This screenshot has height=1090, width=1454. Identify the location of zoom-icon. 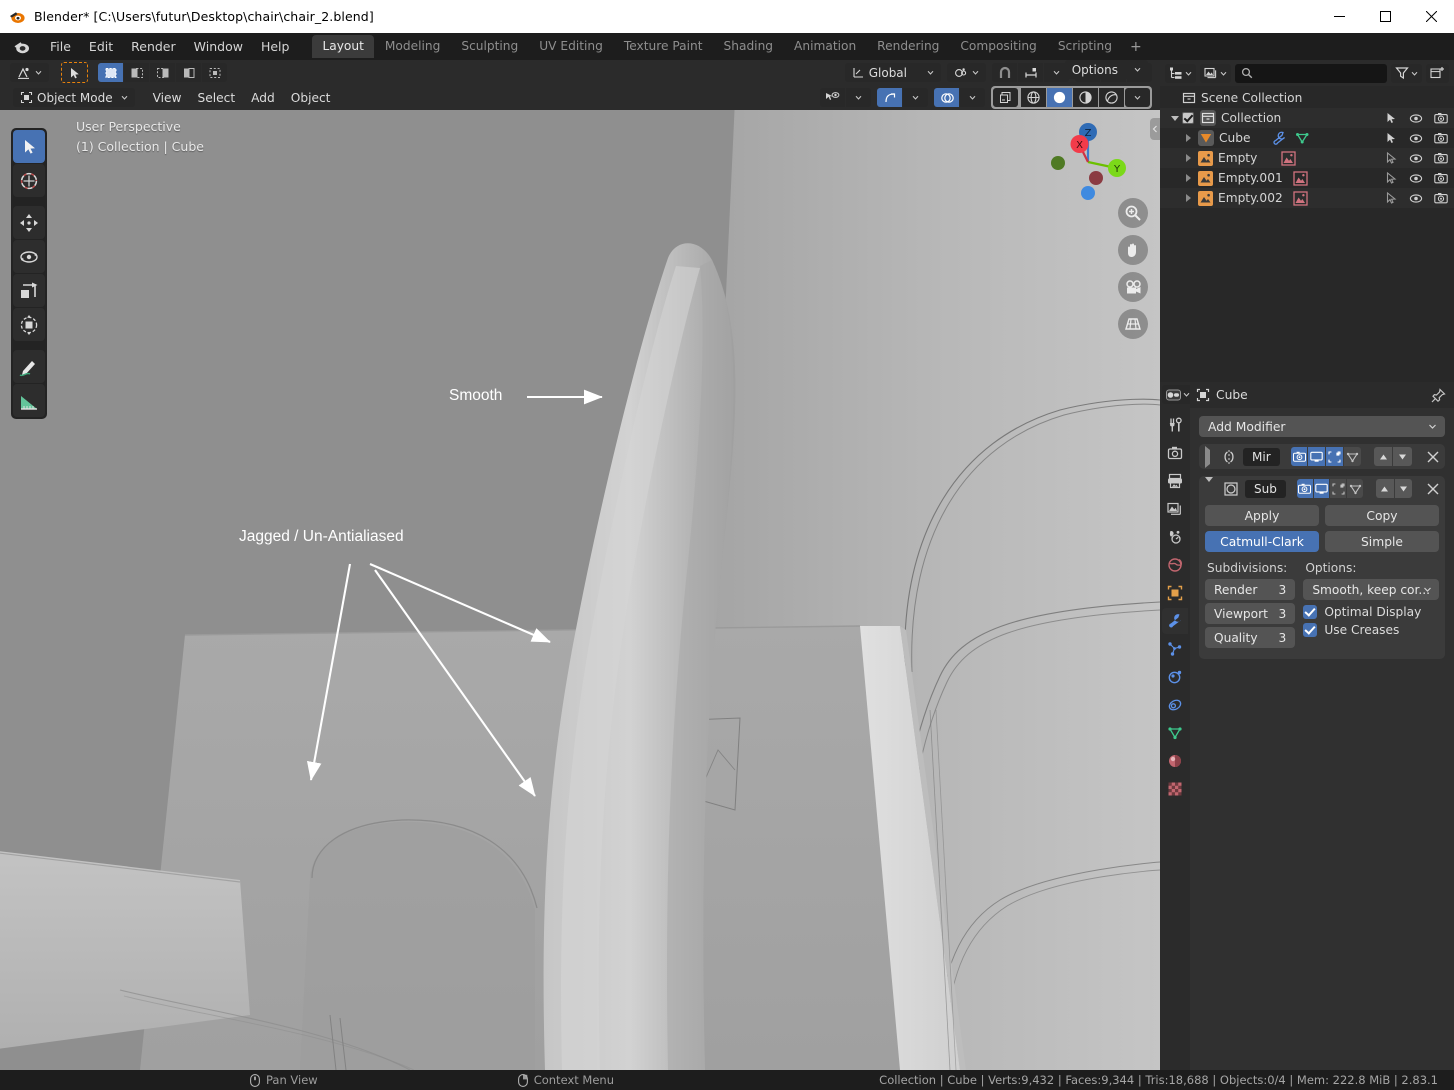
(1133, 213).